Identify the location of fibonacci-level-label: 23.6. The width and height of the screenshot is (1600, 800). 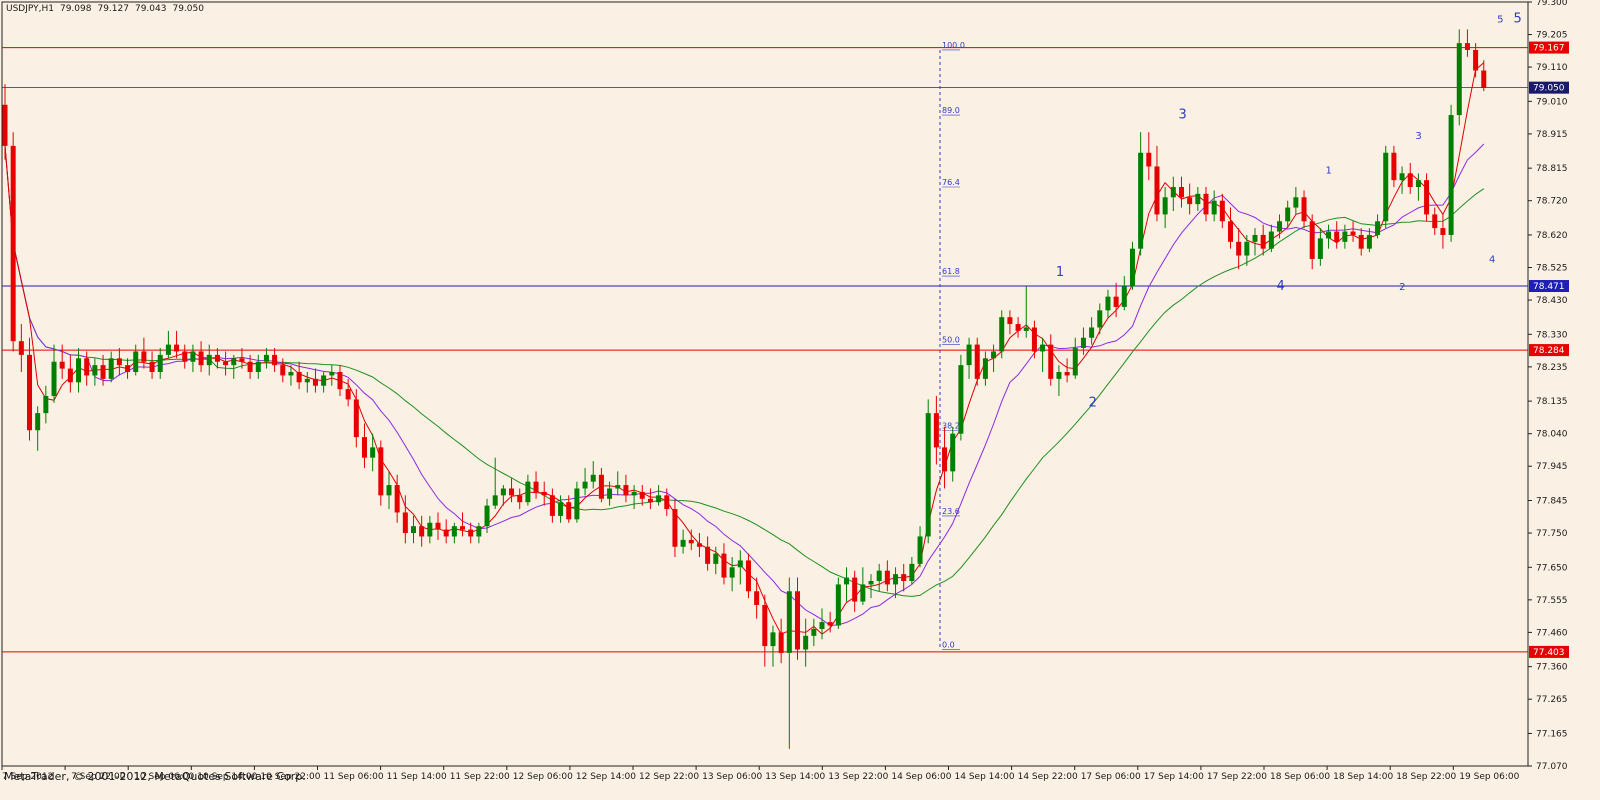
(951, 511).